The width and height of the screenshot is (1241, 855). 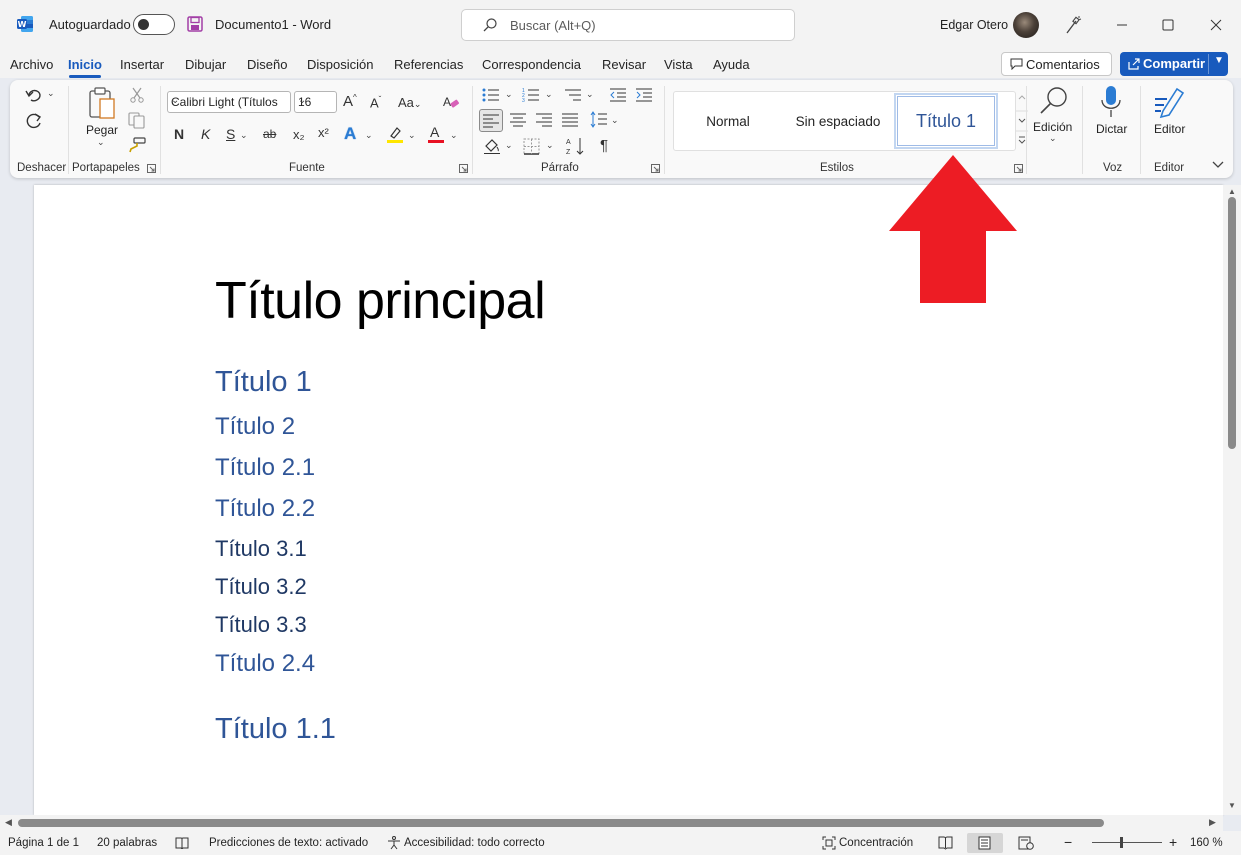 I want to click on scroll-right-arrow-icon: ▶, so click(x=1212, y=822).